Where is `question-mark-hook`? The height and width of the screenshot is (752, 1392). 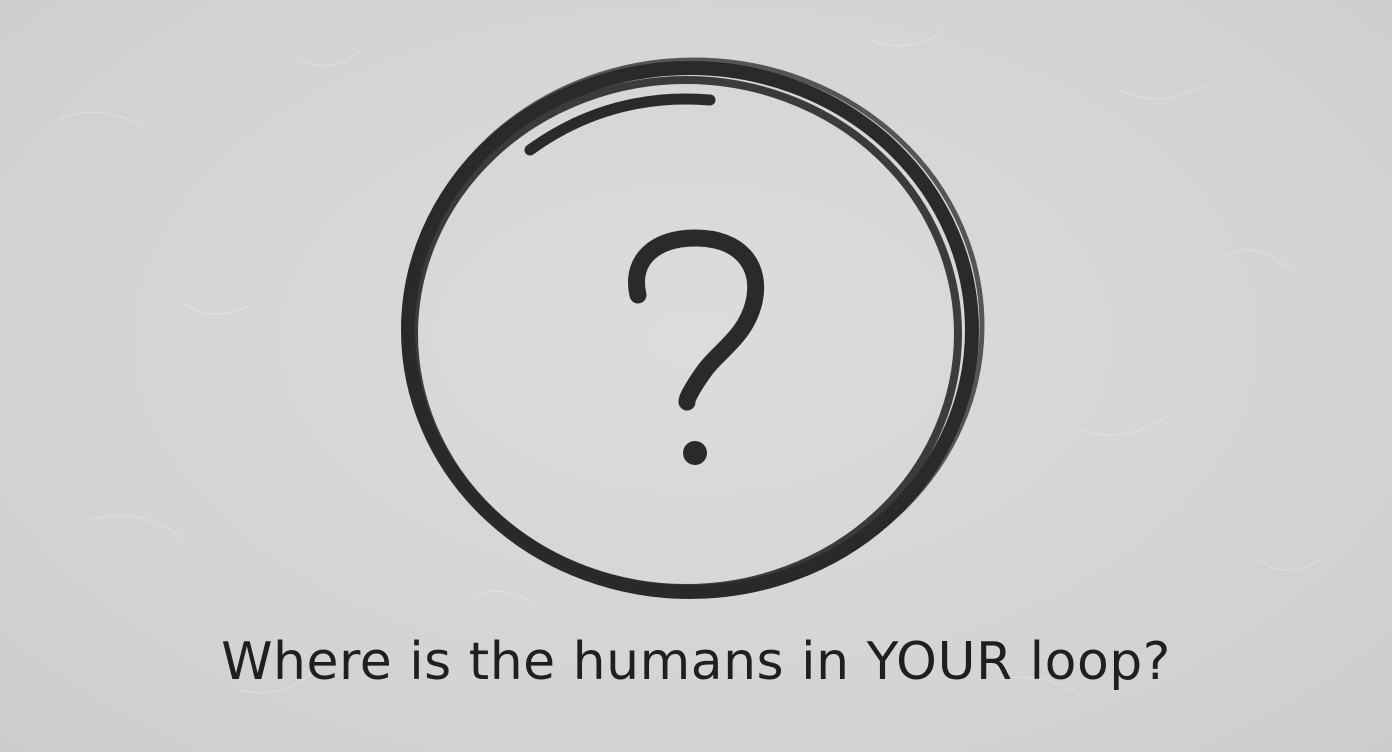 question-mark-hook is located at coordinates (696, 320).